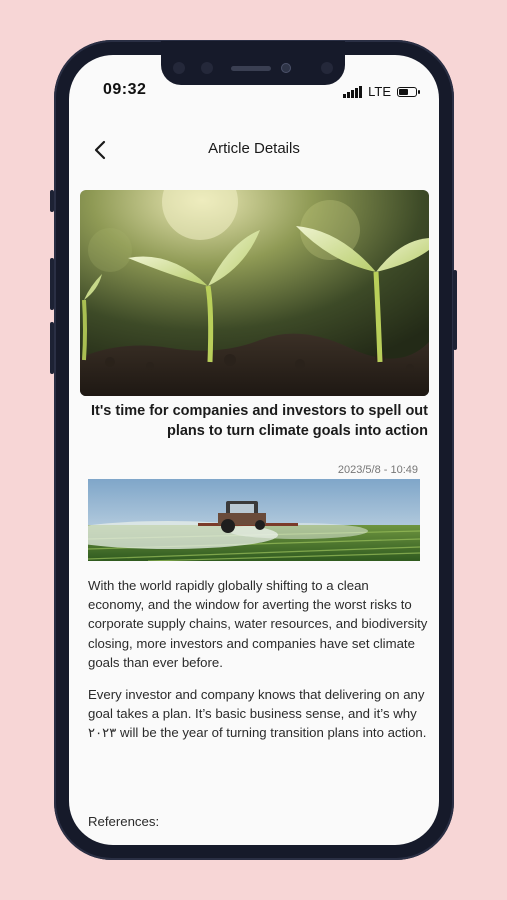  What do you see at coordinates (377, 470) in the screenshot?
I see `article-datetime: 2023/5/8 - 10:49` at bounding box center [377, 470].